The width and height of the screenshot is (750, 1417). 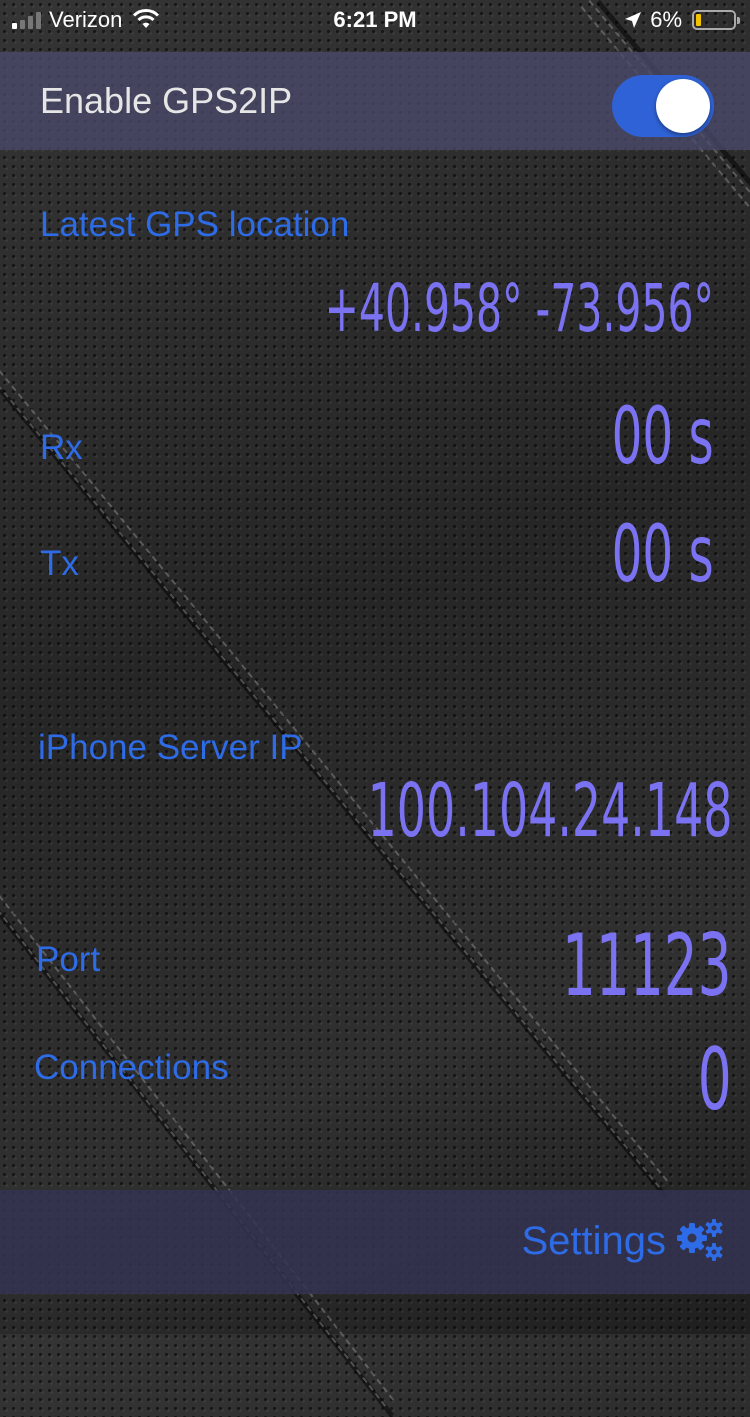 I want to click on gears-icon, so click(x=700, y=1240).